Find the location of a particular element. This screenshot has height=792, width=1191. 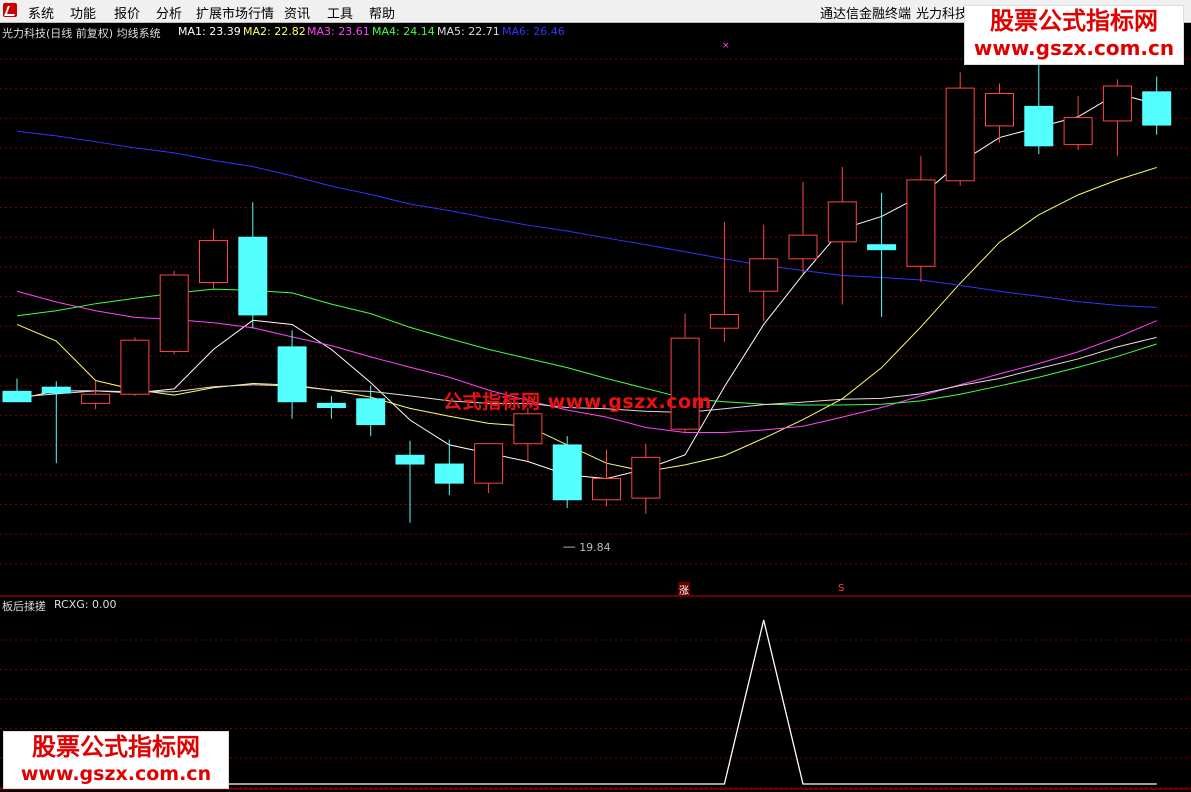

menu-stock-name: 光力科技 is located at coordinates (942, 14).